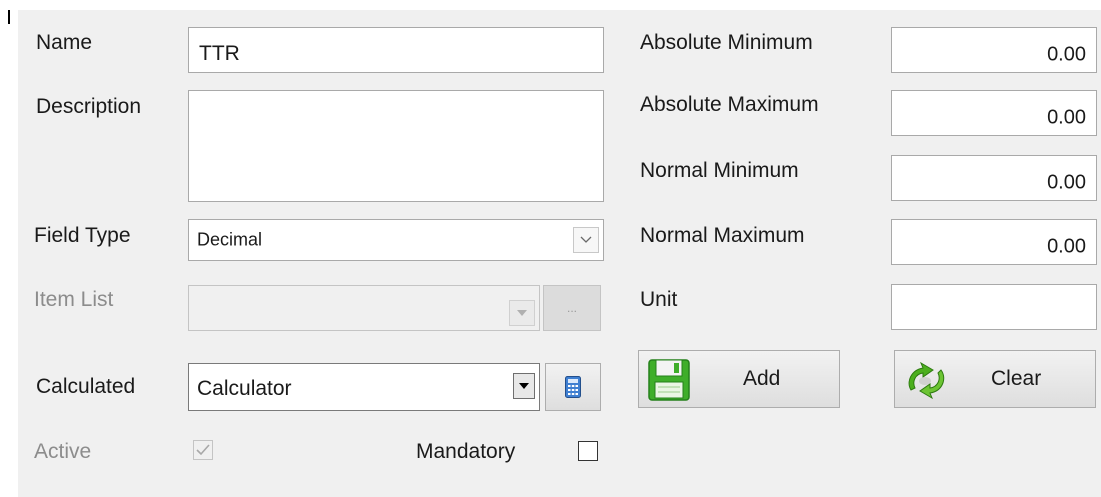 The height and width of the screenshot is (497, 1101). What do you see at coordinates (230, 239) in the screenshot?
I see `field-type-value: Decimal` at bounding box center [230, 239].